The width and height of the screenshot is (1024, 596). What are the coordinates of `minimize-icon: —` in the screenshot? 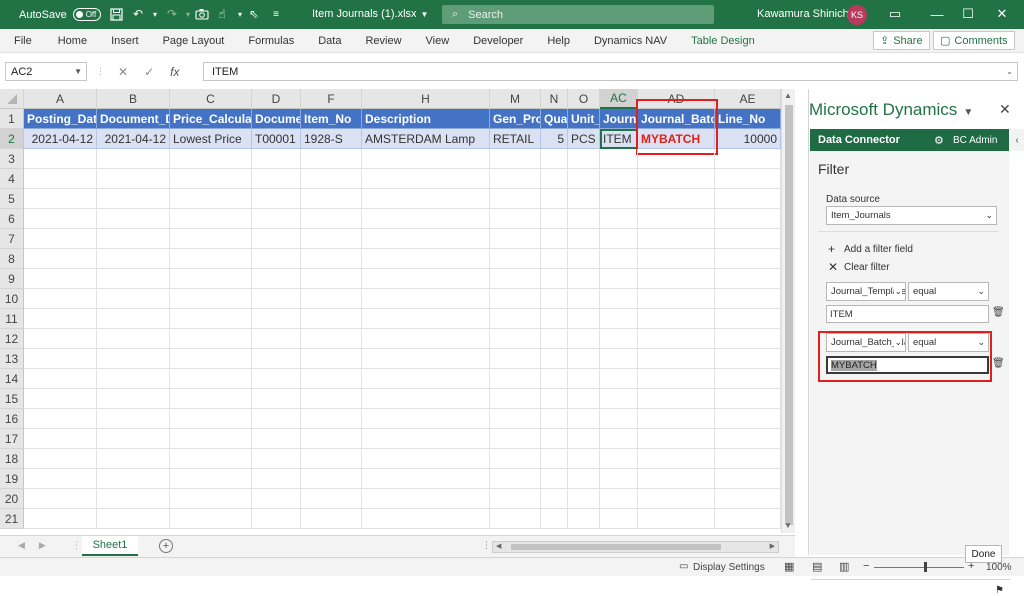 It's located at (937, 14).